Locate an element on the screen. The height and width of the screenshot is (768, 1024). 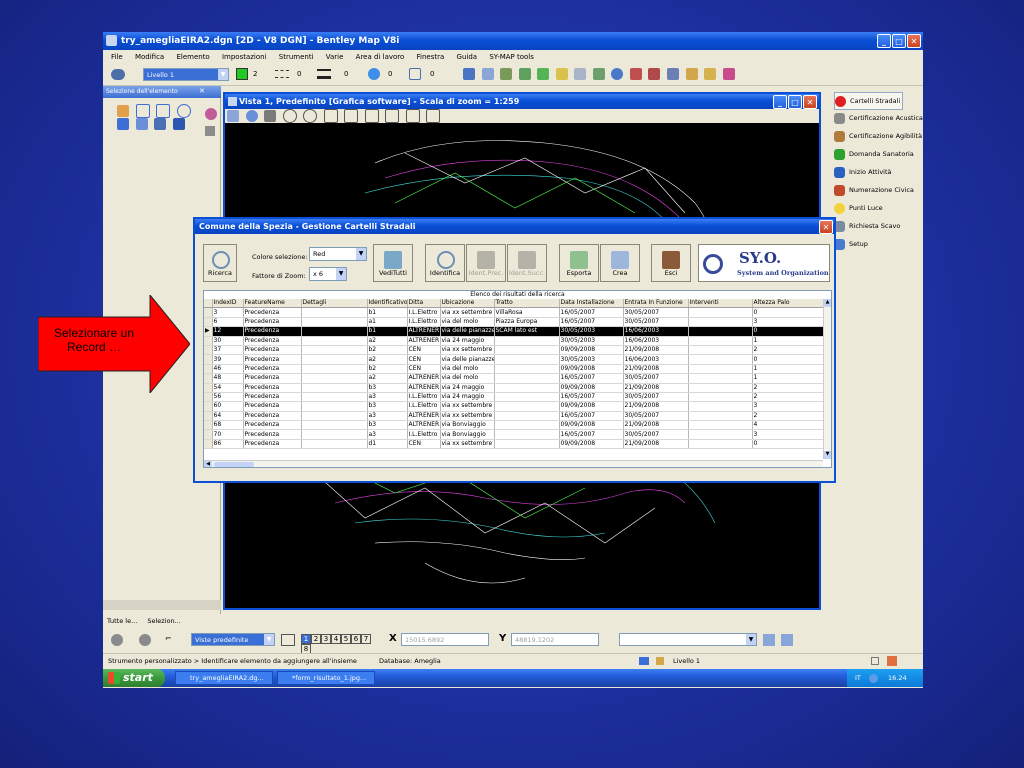
cell-altezza-palo: 1 is located at coordinates (788, 369).